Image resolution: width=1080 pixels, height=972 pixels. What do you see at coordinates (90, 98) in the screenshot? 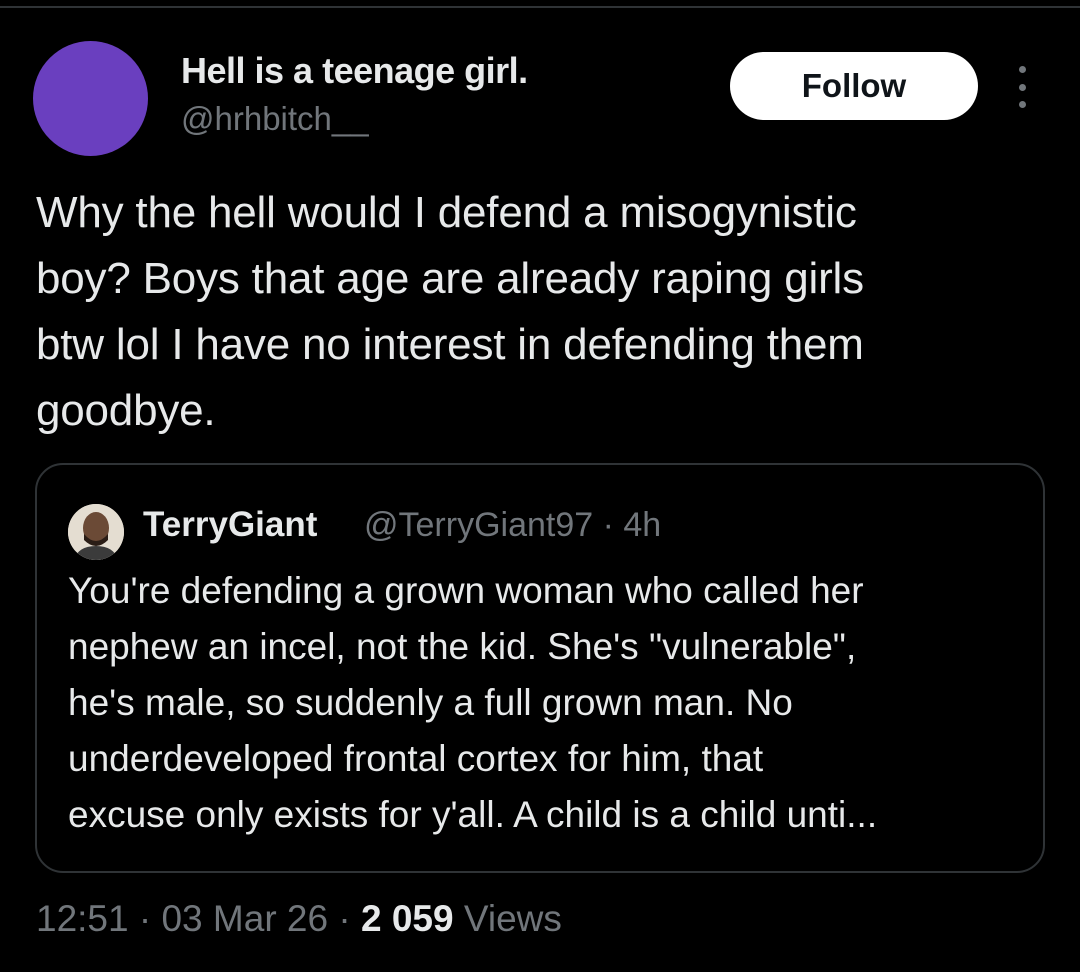
I see `author-avatar` at bounding box center [90, 98].